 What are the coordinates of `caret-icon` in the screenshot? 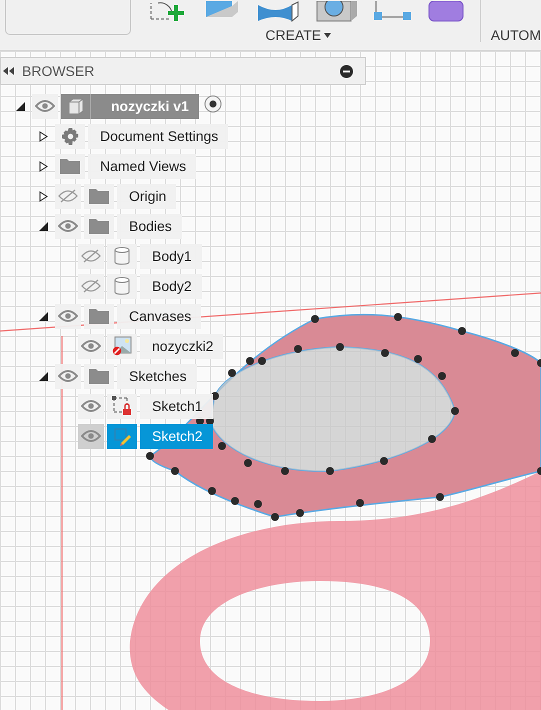 It's located at (328, 35).